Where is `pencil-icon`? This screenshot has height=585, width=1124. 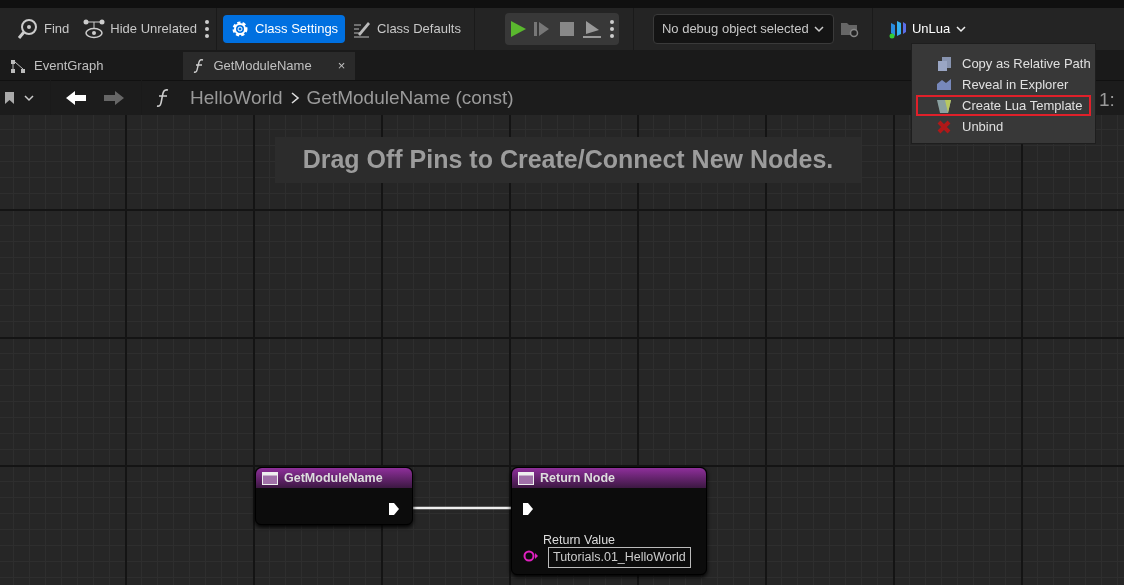
pencil-icon is located at coordinates (362, 29).